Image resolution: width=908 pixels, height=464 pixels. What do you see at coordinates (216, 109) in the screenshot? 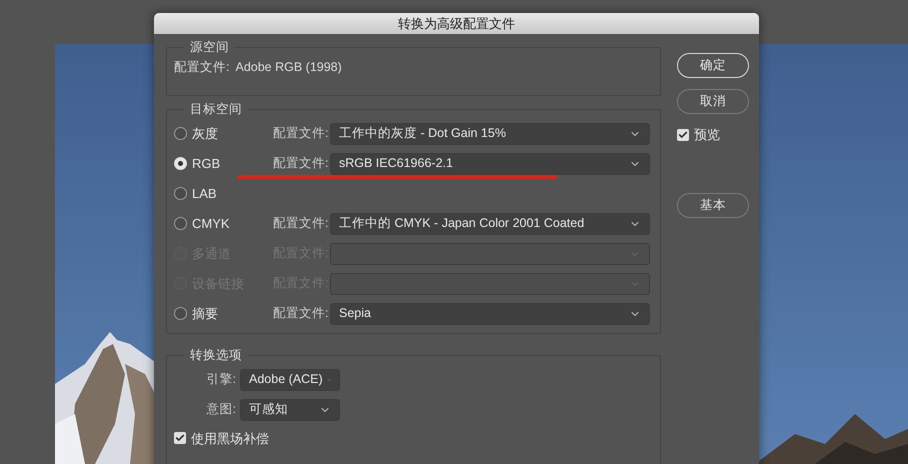
I see `group-title: 目标空间` at bounding box center [216, 109].